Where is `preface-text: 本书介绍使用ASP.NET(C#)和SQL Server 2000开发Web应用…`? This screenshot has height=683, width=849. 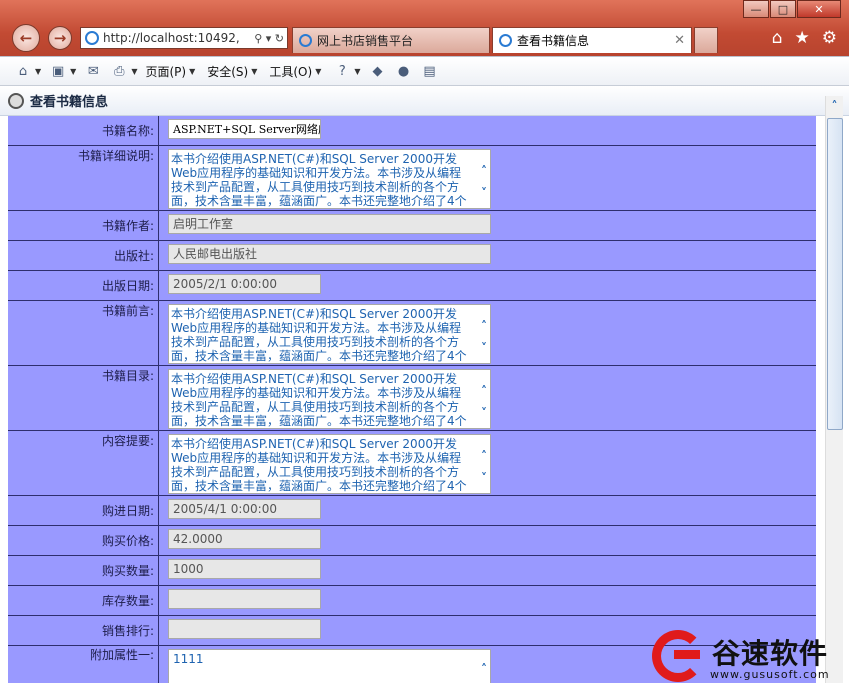 preface-text: 本书介绍使用ASP.NET(C#)和SQL Server 2000开发Web应用… is located at coordinates (319, 335).